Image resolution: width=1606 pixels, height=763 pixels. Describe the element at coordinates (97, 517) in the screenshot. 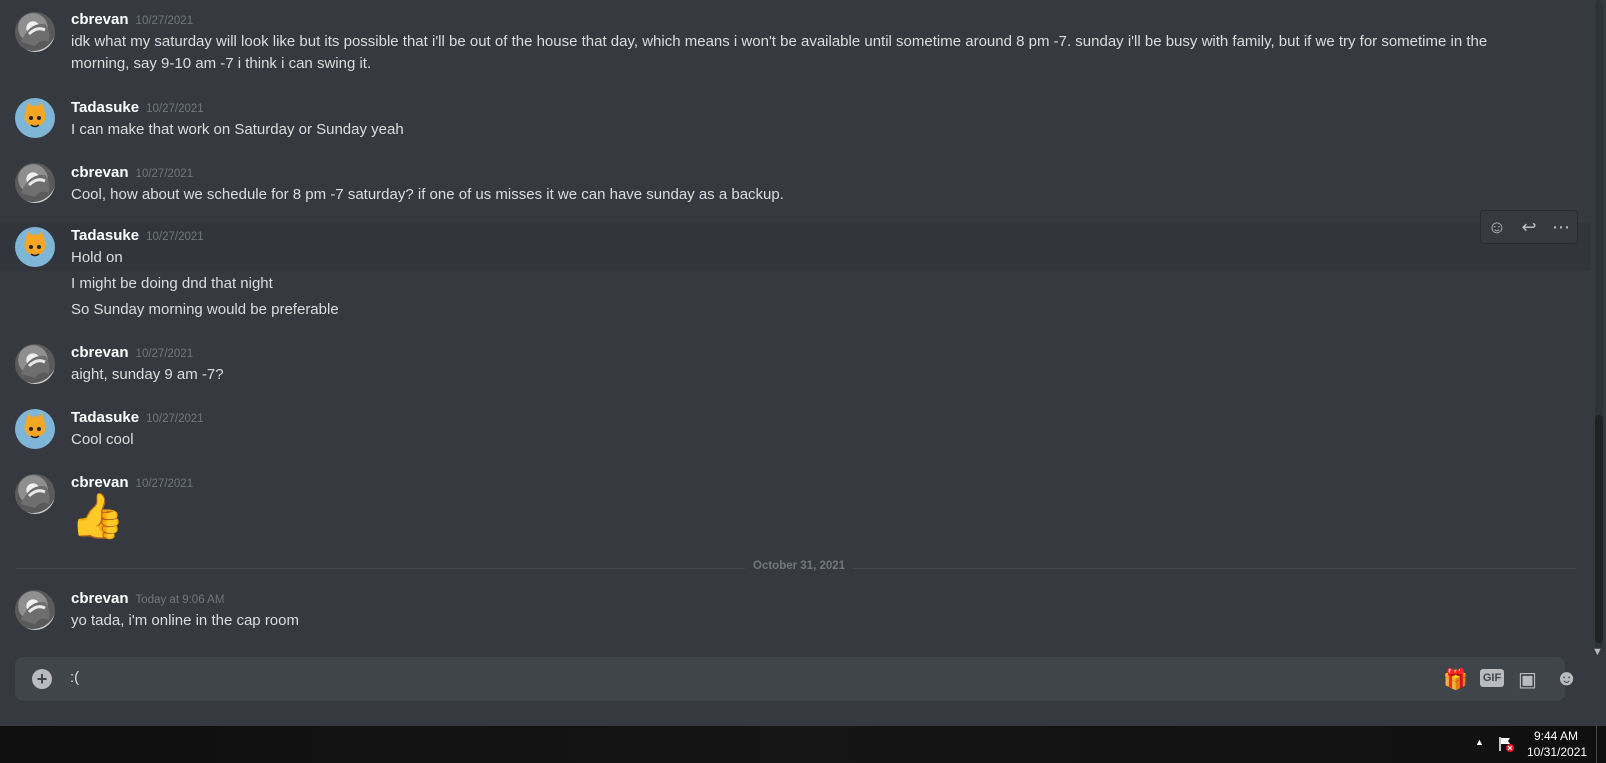

I see `thumbs-up-emoji: 👍` at that location.